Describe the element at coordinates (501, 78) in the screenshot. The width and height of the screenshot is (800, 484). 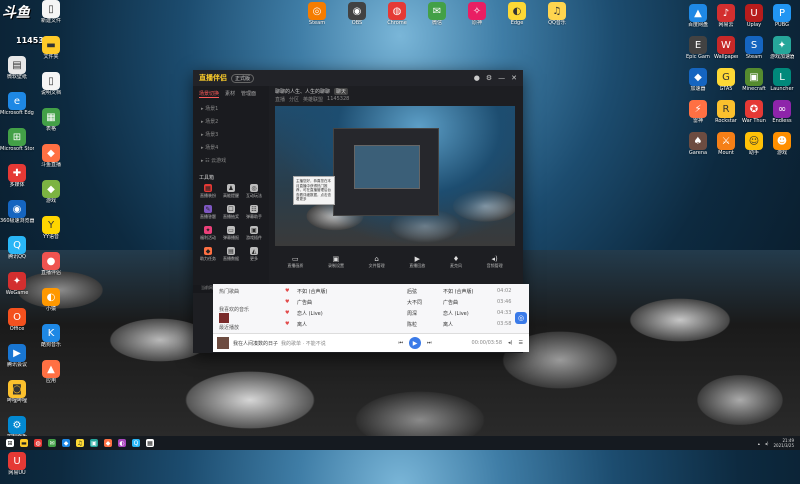
I see `minimize-icon: —` at that location.